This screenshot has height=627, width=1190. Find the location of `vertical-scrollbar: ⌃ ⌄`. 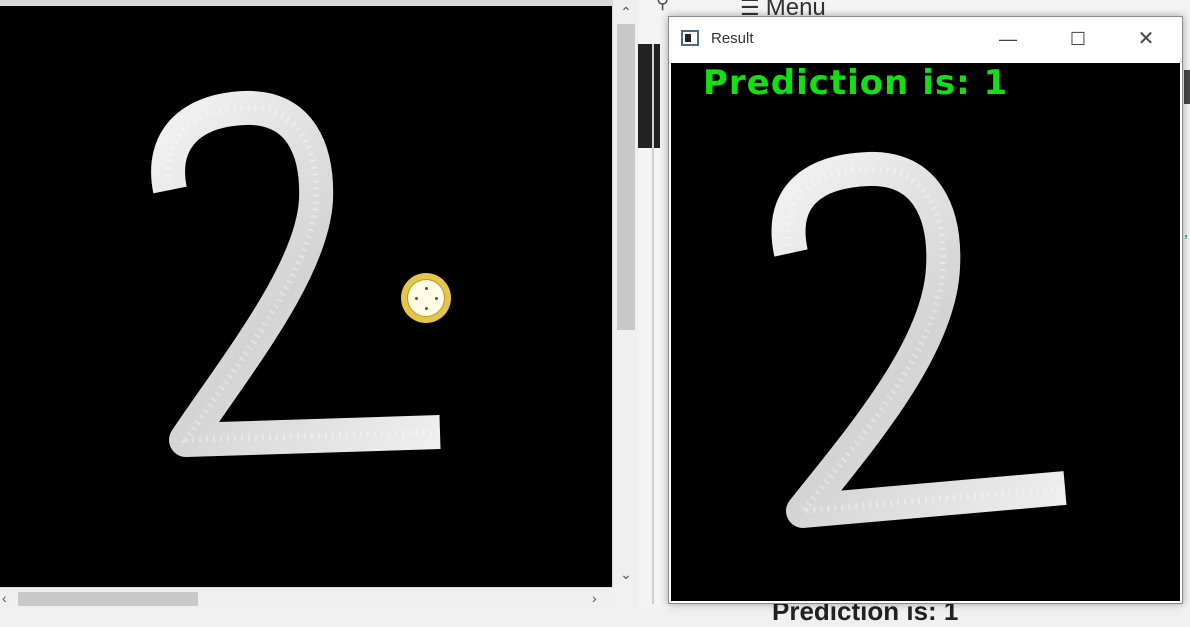

vertical-scrollbar: ⌃ ⌄ is located at coordinates (625, 293).